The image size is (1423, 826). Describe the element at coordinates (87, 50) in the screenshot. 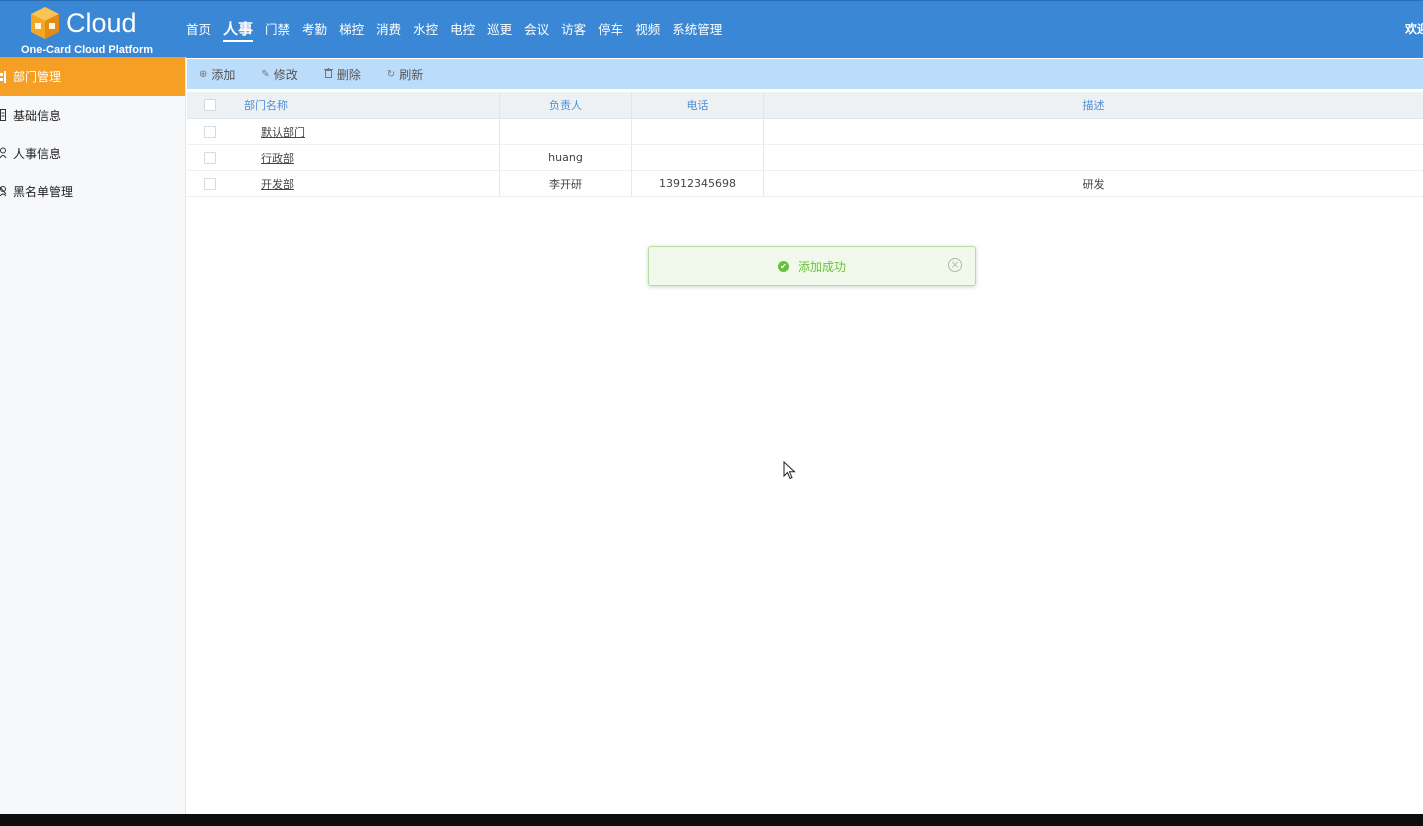

I see `brand-subtitle: One-Card Cloud Platform` at that location.